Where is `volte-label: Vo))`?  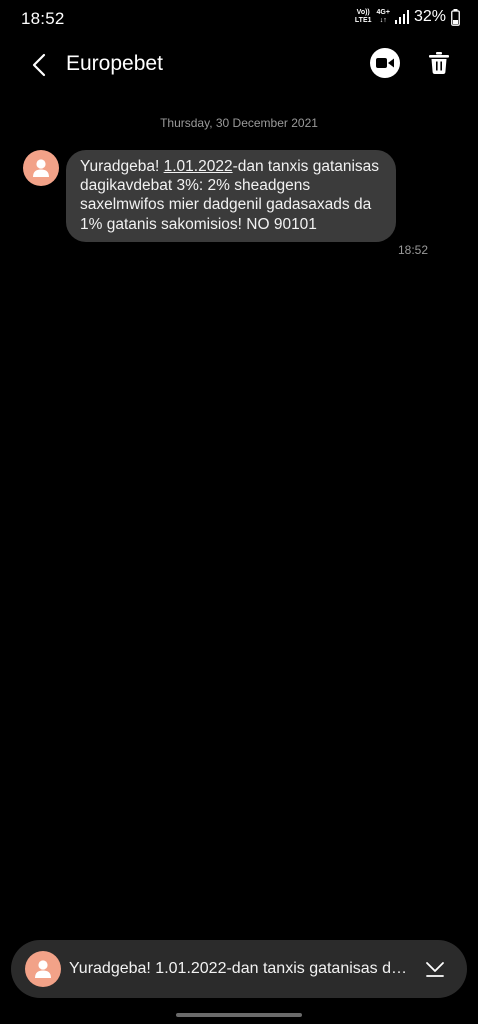 volte-label: Vo)) is located at coordinates (363, 12).